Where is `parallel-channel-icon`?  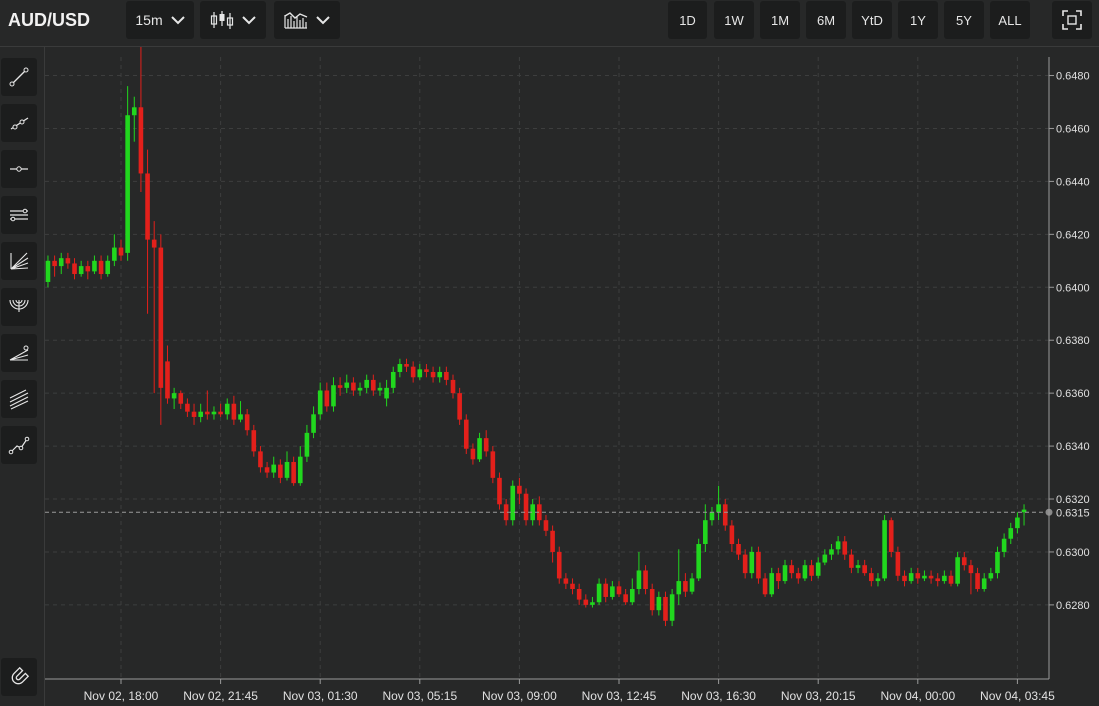 parallel-channel-icon is located at coordinates (19, 215).